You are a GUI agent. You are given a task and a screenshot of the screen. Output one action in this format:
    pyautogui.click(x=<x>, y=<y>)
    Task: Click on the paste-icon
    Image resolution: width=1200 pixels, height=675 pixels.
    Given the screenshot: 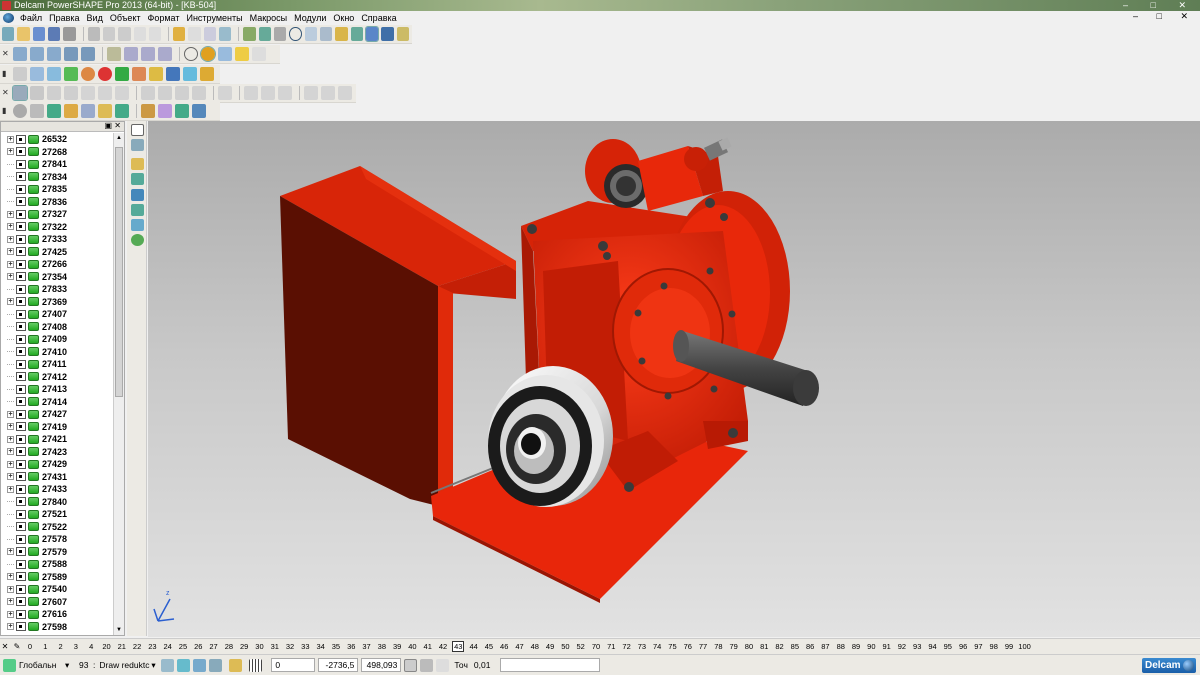 What is the action you would take?
    pyautogui.click(x=124, y=34)
    